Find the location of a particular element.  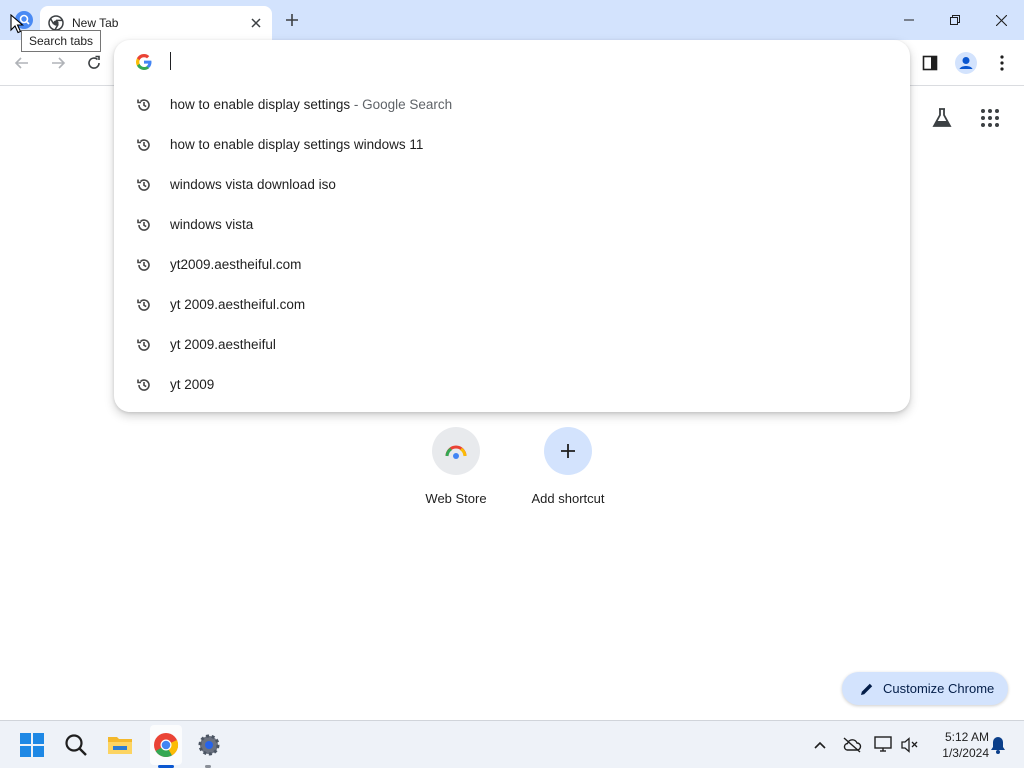

bell-icon is located at coordinates (998, 745).